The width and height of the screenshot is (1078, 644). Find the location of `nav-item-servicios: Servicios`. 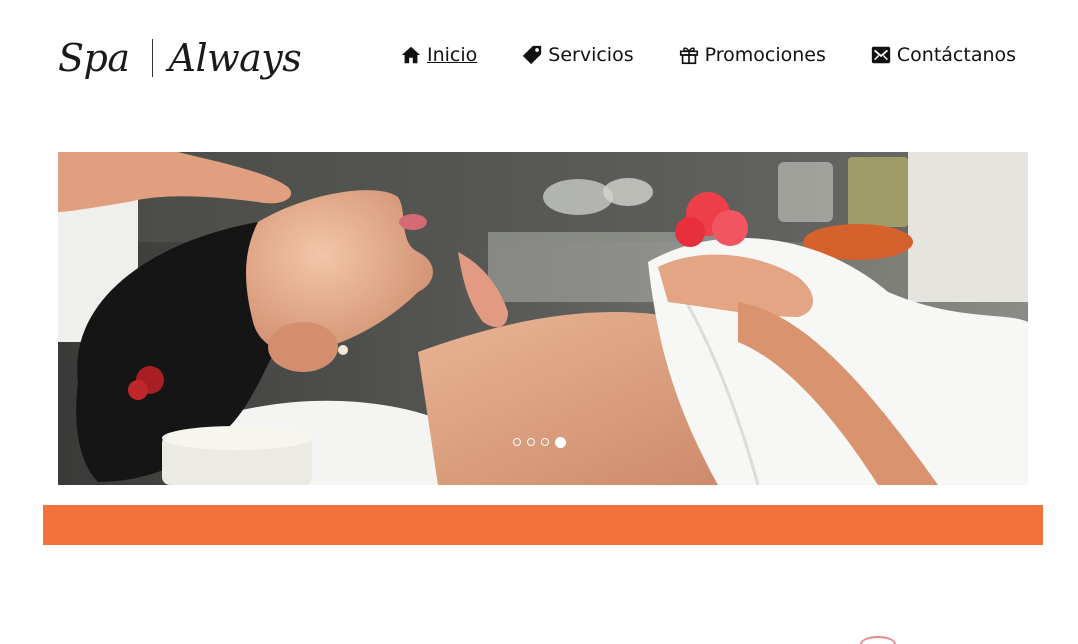

nav-item-servicios: Servicios is located at coordinates (577, 55).